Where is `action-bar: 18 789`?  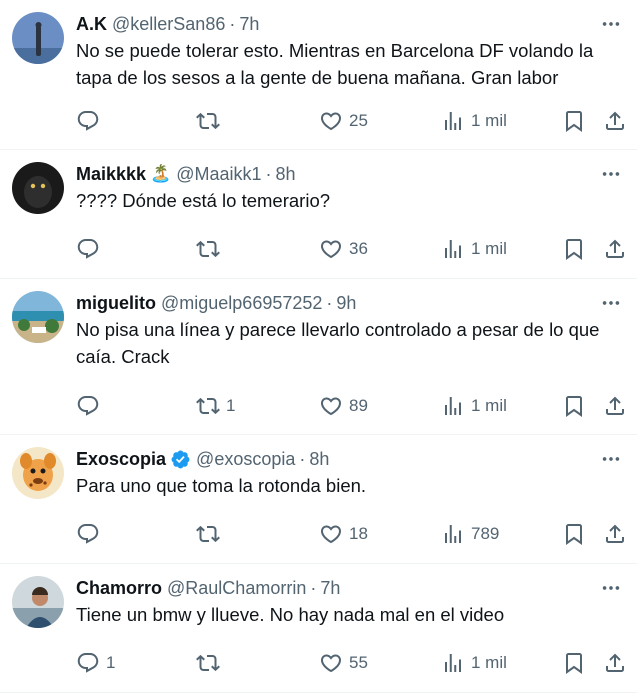
action-bar: 18 789 is located at coordinates (352, 534).